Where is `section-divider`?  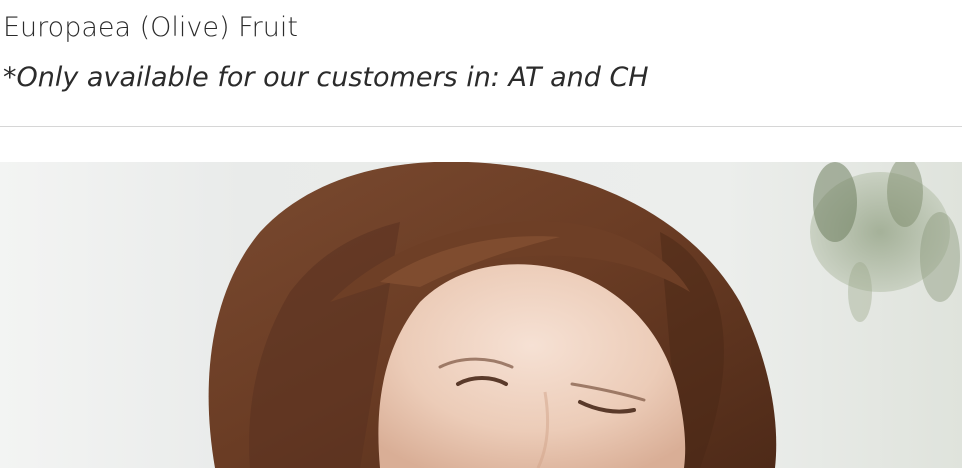
section-divider is located at coordinates (481, 126).